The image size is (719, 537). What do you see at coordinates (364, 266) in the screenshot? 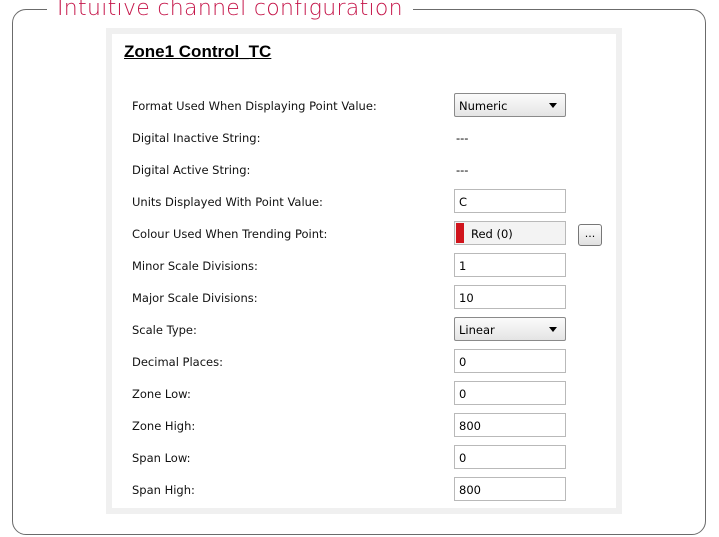
I see `row-minor-scale: Minor Scale Divisions: 1` at bounding box center [364, 266].